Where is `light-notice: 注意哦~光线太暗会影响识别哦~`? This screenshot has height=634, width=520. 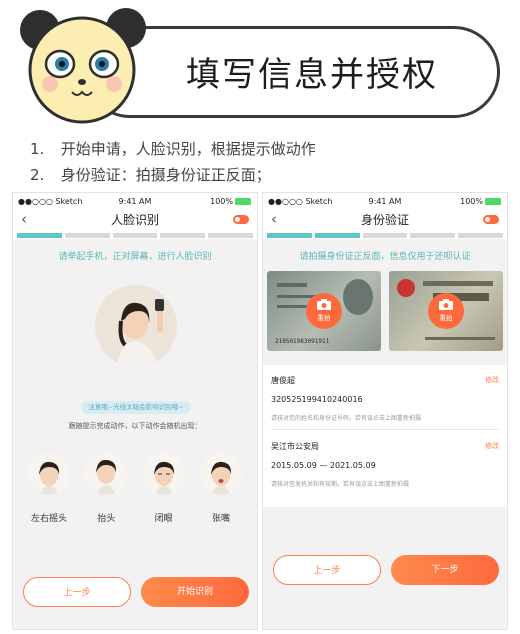
light-notice: 注意哦~光线太暗会影响识别哦~ is located at coordinates (136, 407).